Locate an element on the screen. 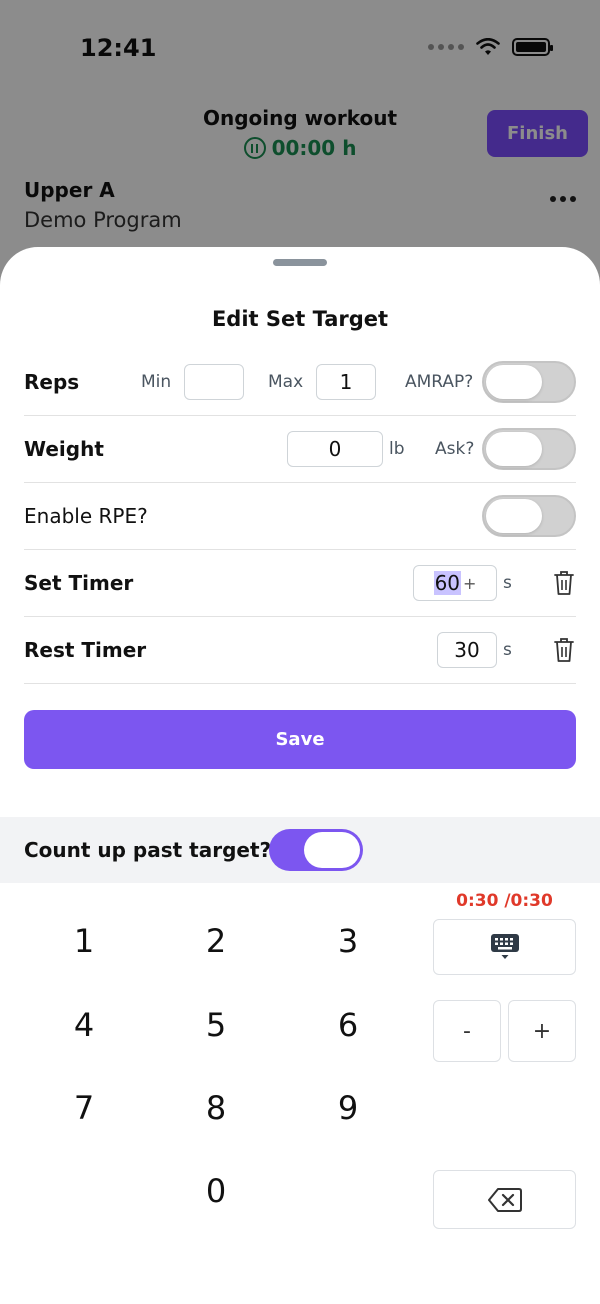 This screenshot has height=1304, width=600. timer-readout: 0:30 /0:30 is located at coordinates (504, 901).